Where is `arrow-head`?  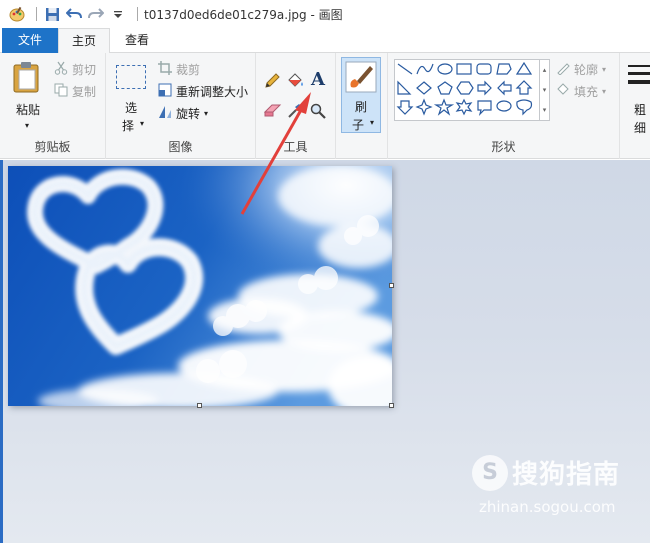
arrow-head is located at coordinates (303, 103).